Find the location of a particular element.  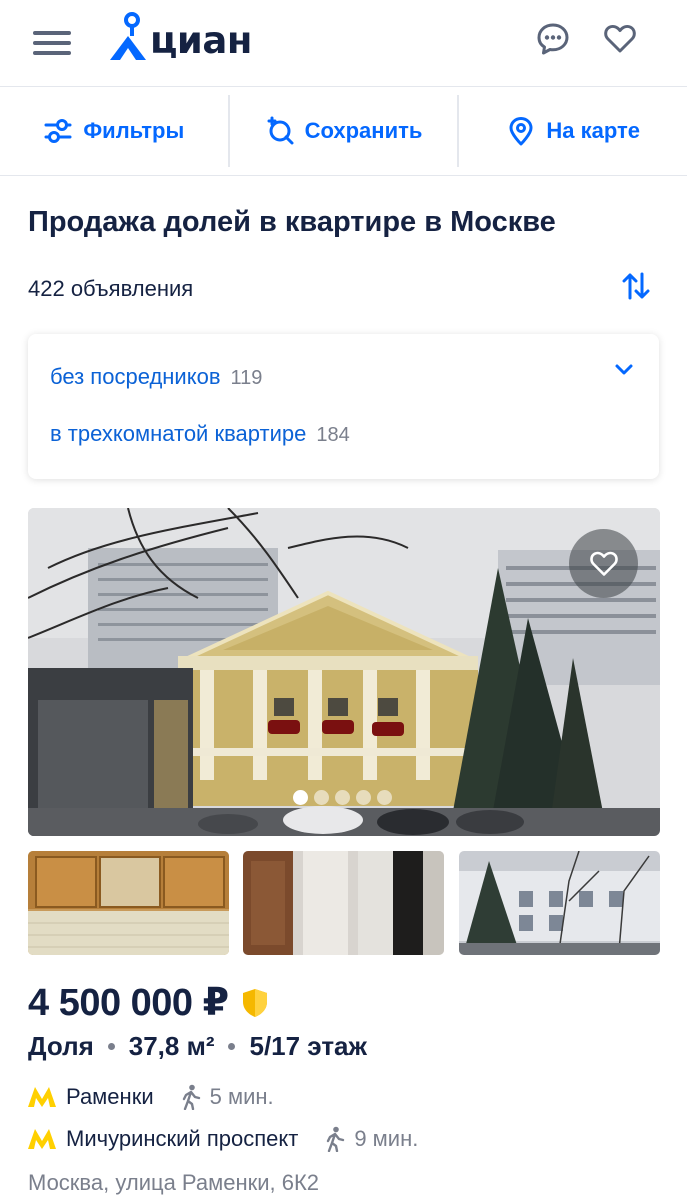

listing-details: Доля 37,8 м² 5/17 этаж is located at coordinates (197, 1046).